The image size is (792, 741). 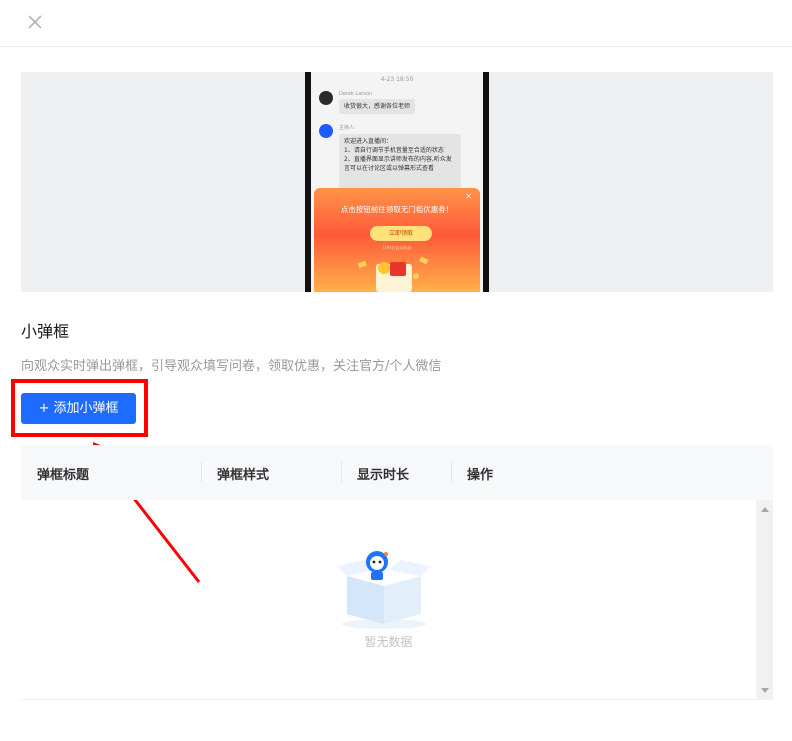 I want to click on empty-state-text: 暂无数据, so click(x=388, y=642).